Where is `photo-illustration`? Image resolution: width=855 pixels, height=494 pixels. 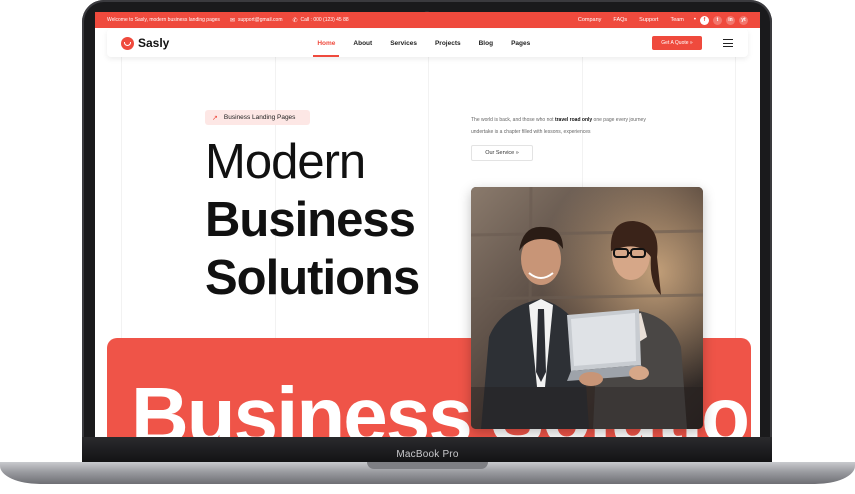
photo-illustration is located at coordinates (587, 308).